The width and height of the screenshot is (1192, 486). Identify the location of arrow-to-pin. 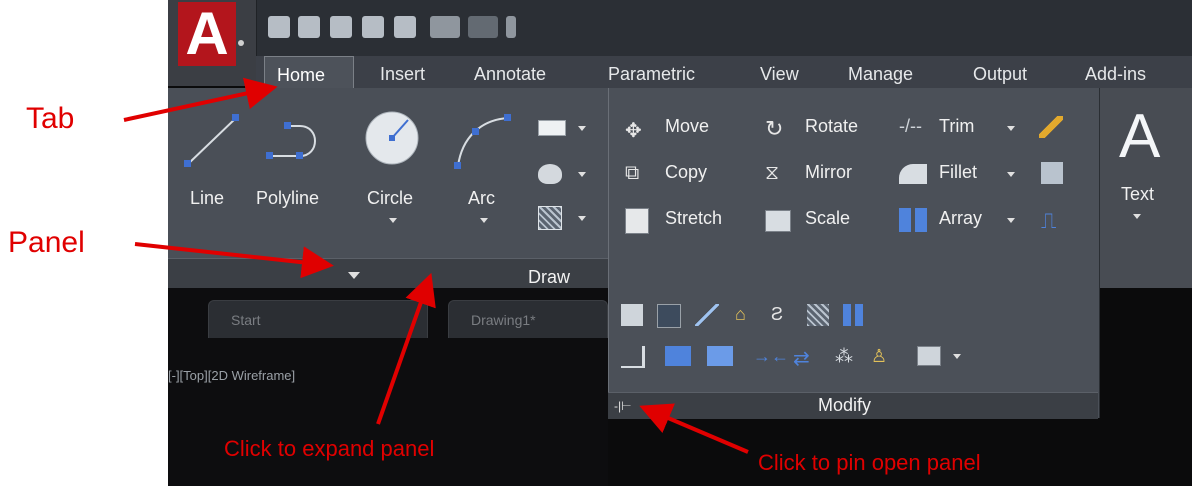
(694, 428).